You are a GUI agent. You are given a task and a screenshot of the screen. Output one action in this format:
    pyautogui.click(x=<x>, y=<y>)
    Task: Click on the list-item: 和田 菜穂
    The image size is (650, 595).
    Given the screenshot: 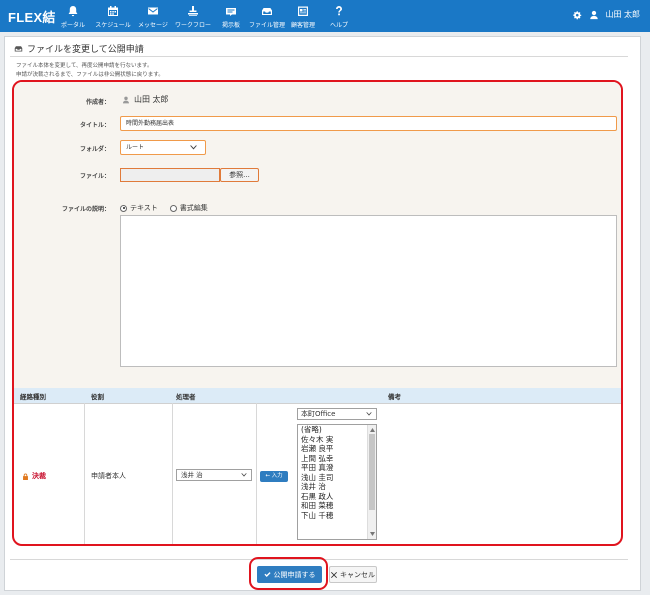 What is the action you would take?
    pyautogui.click(x=337, y=506)
    